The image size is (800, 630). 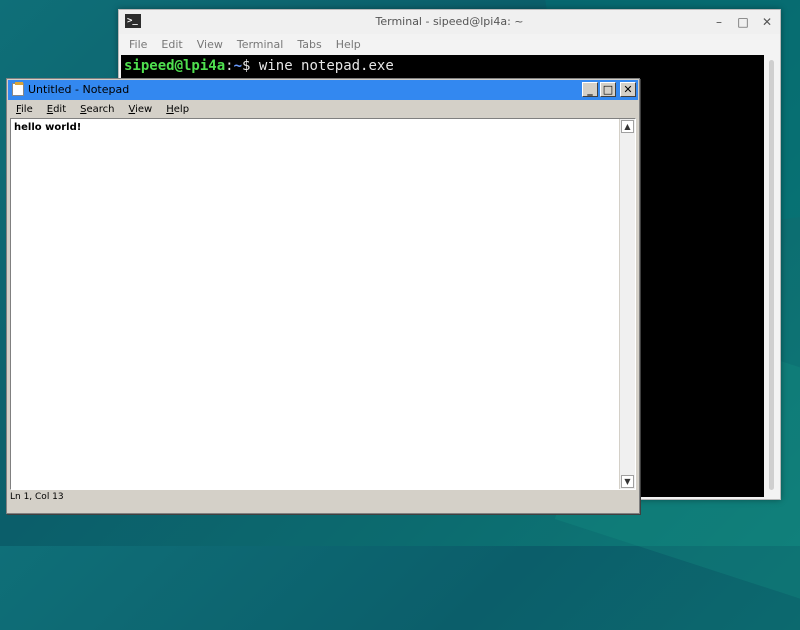 I want to click on prompt-symbol: $, so click(x=246, y=66).